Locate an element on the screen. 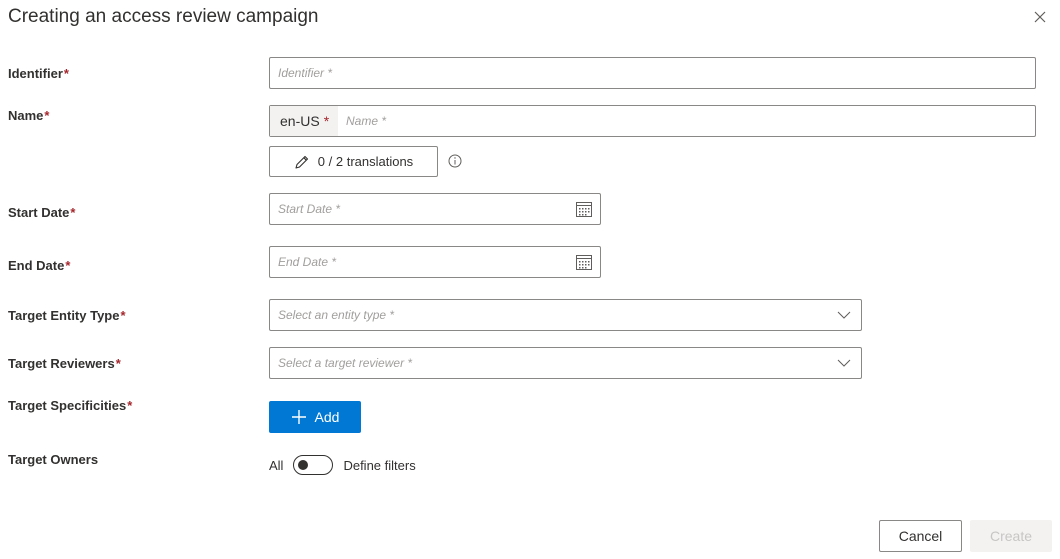 The image size is (1060, 559). target-reviewers-dropdown: Select a target reviewer * is located at coordinates (565, 363).